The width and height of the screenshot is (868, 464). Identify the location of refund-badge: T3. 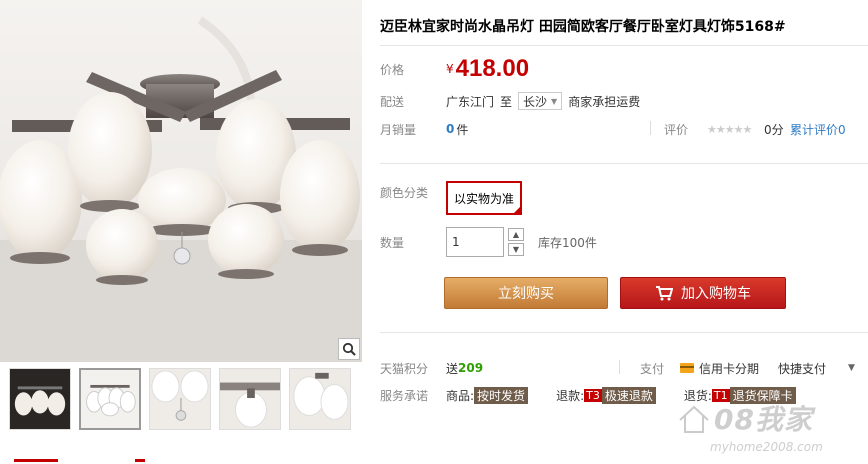
(593, 395).